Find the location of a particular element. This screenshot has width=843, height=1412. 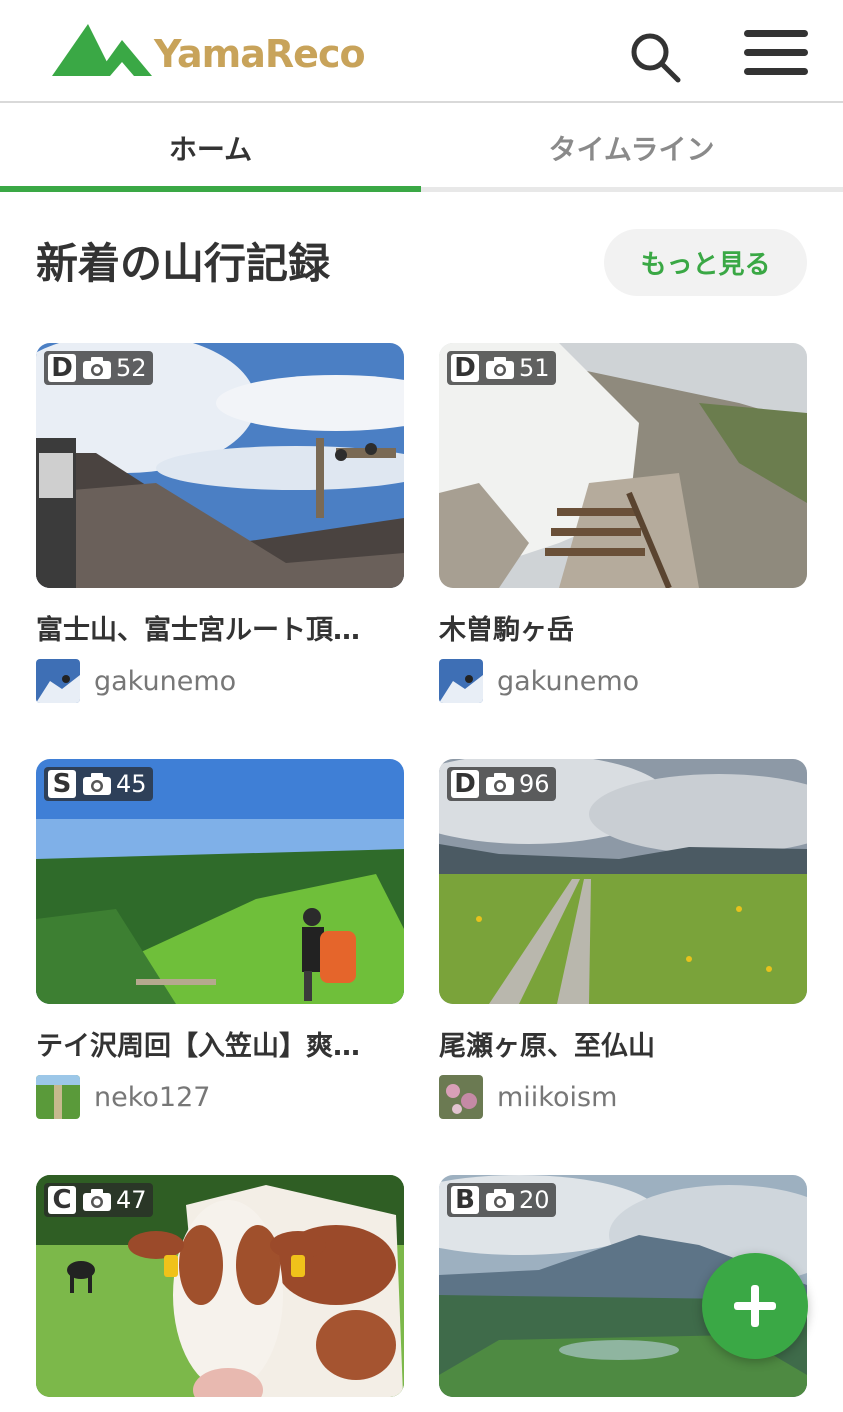

record-badge: D 52 is located at coordinates (98, 368).